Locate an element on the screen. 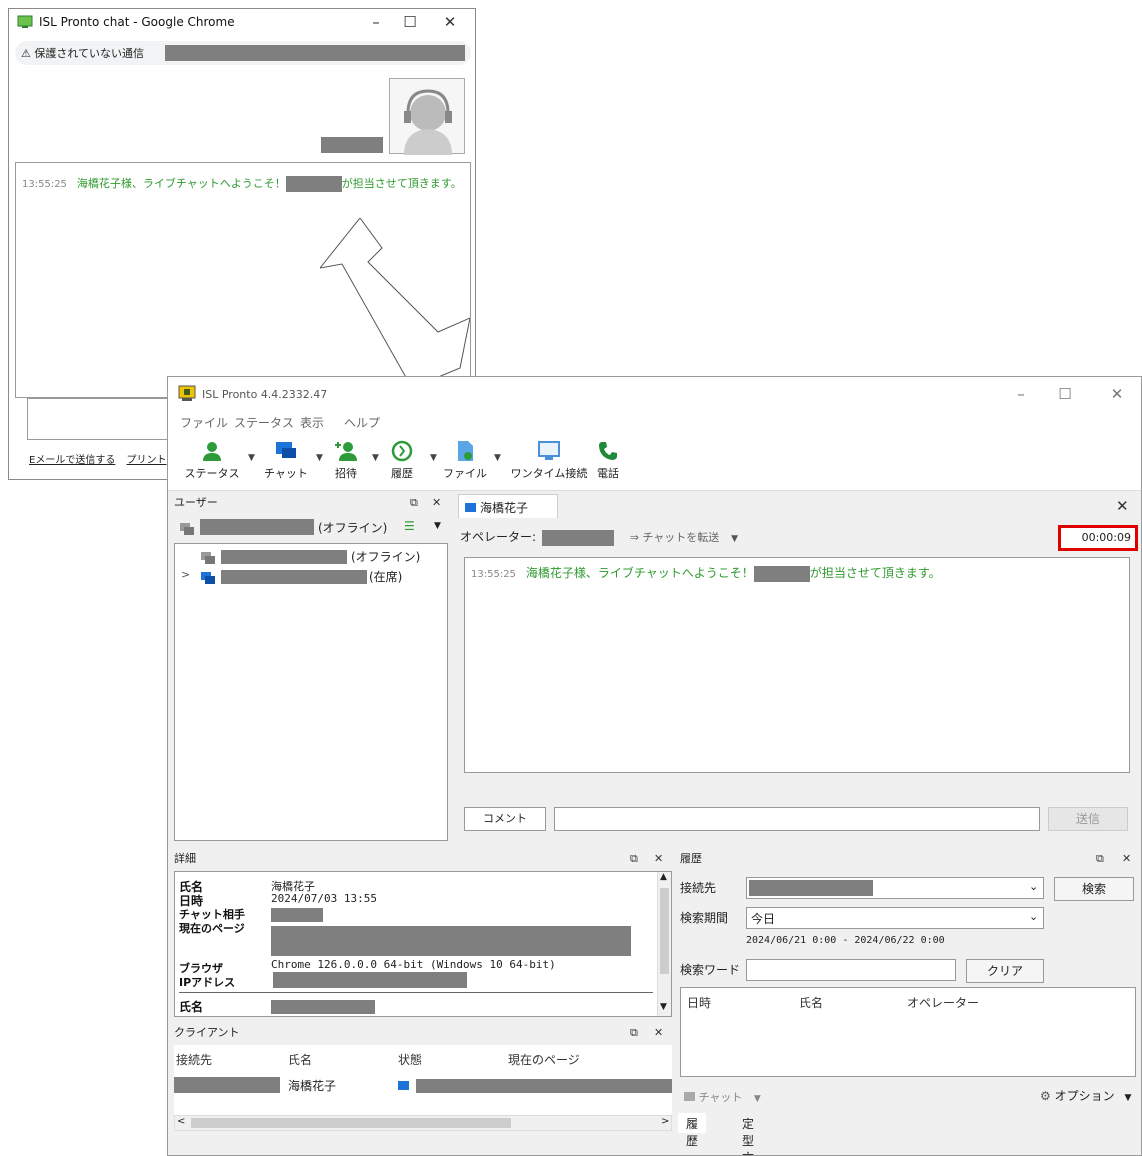  column-header: 現在のページ is located at coordinates (544, 1059).